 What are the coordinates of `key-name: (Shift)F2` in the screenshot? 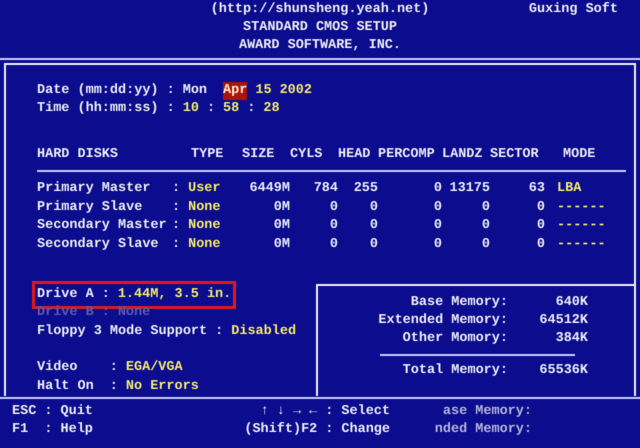 It's located at (281, 430).